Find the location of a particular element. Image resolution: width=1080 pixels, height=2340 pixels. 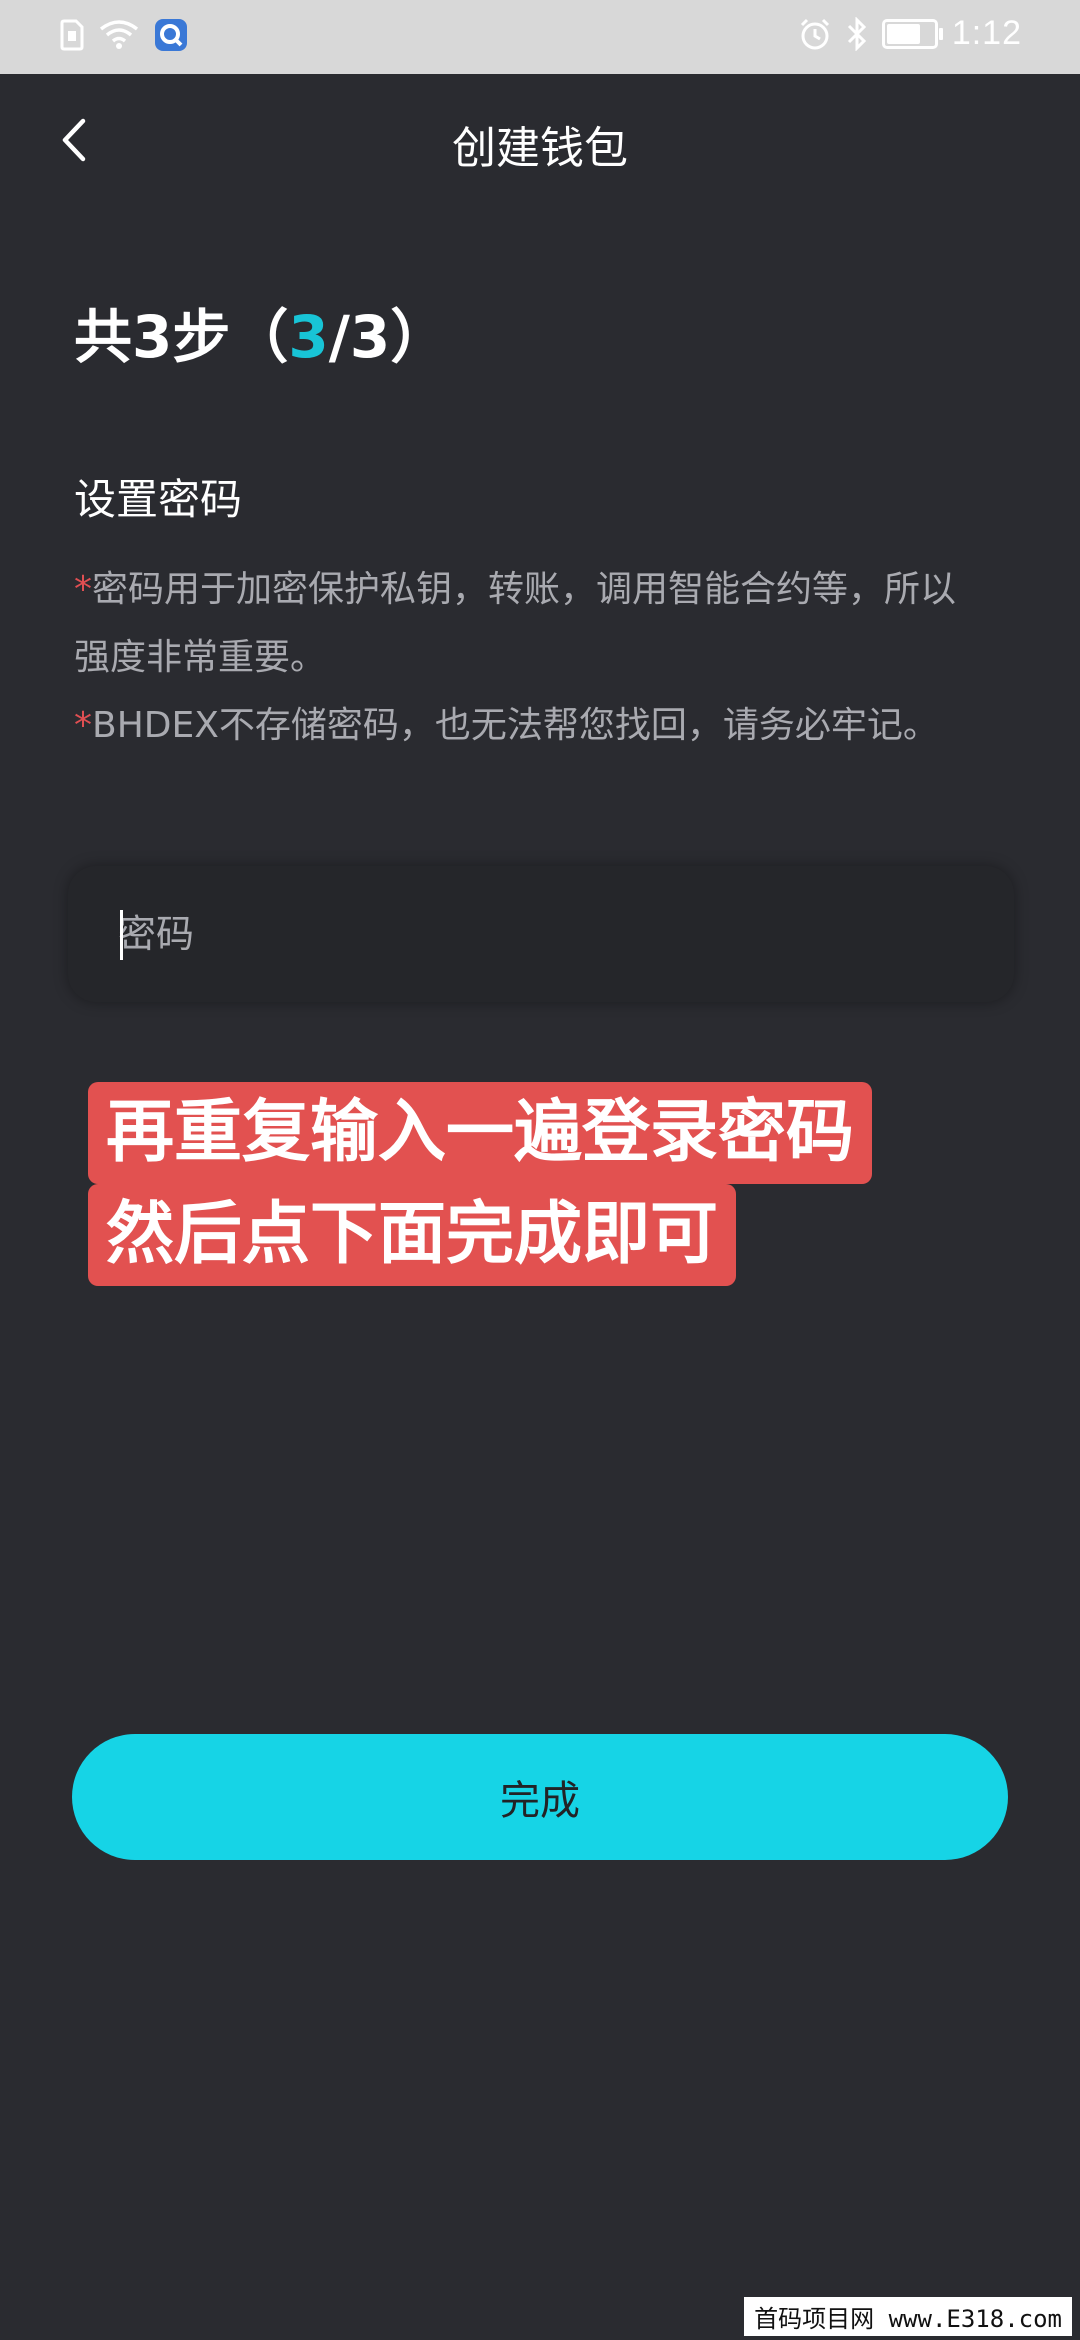

battery-icon is located at coordinates (912, 33).